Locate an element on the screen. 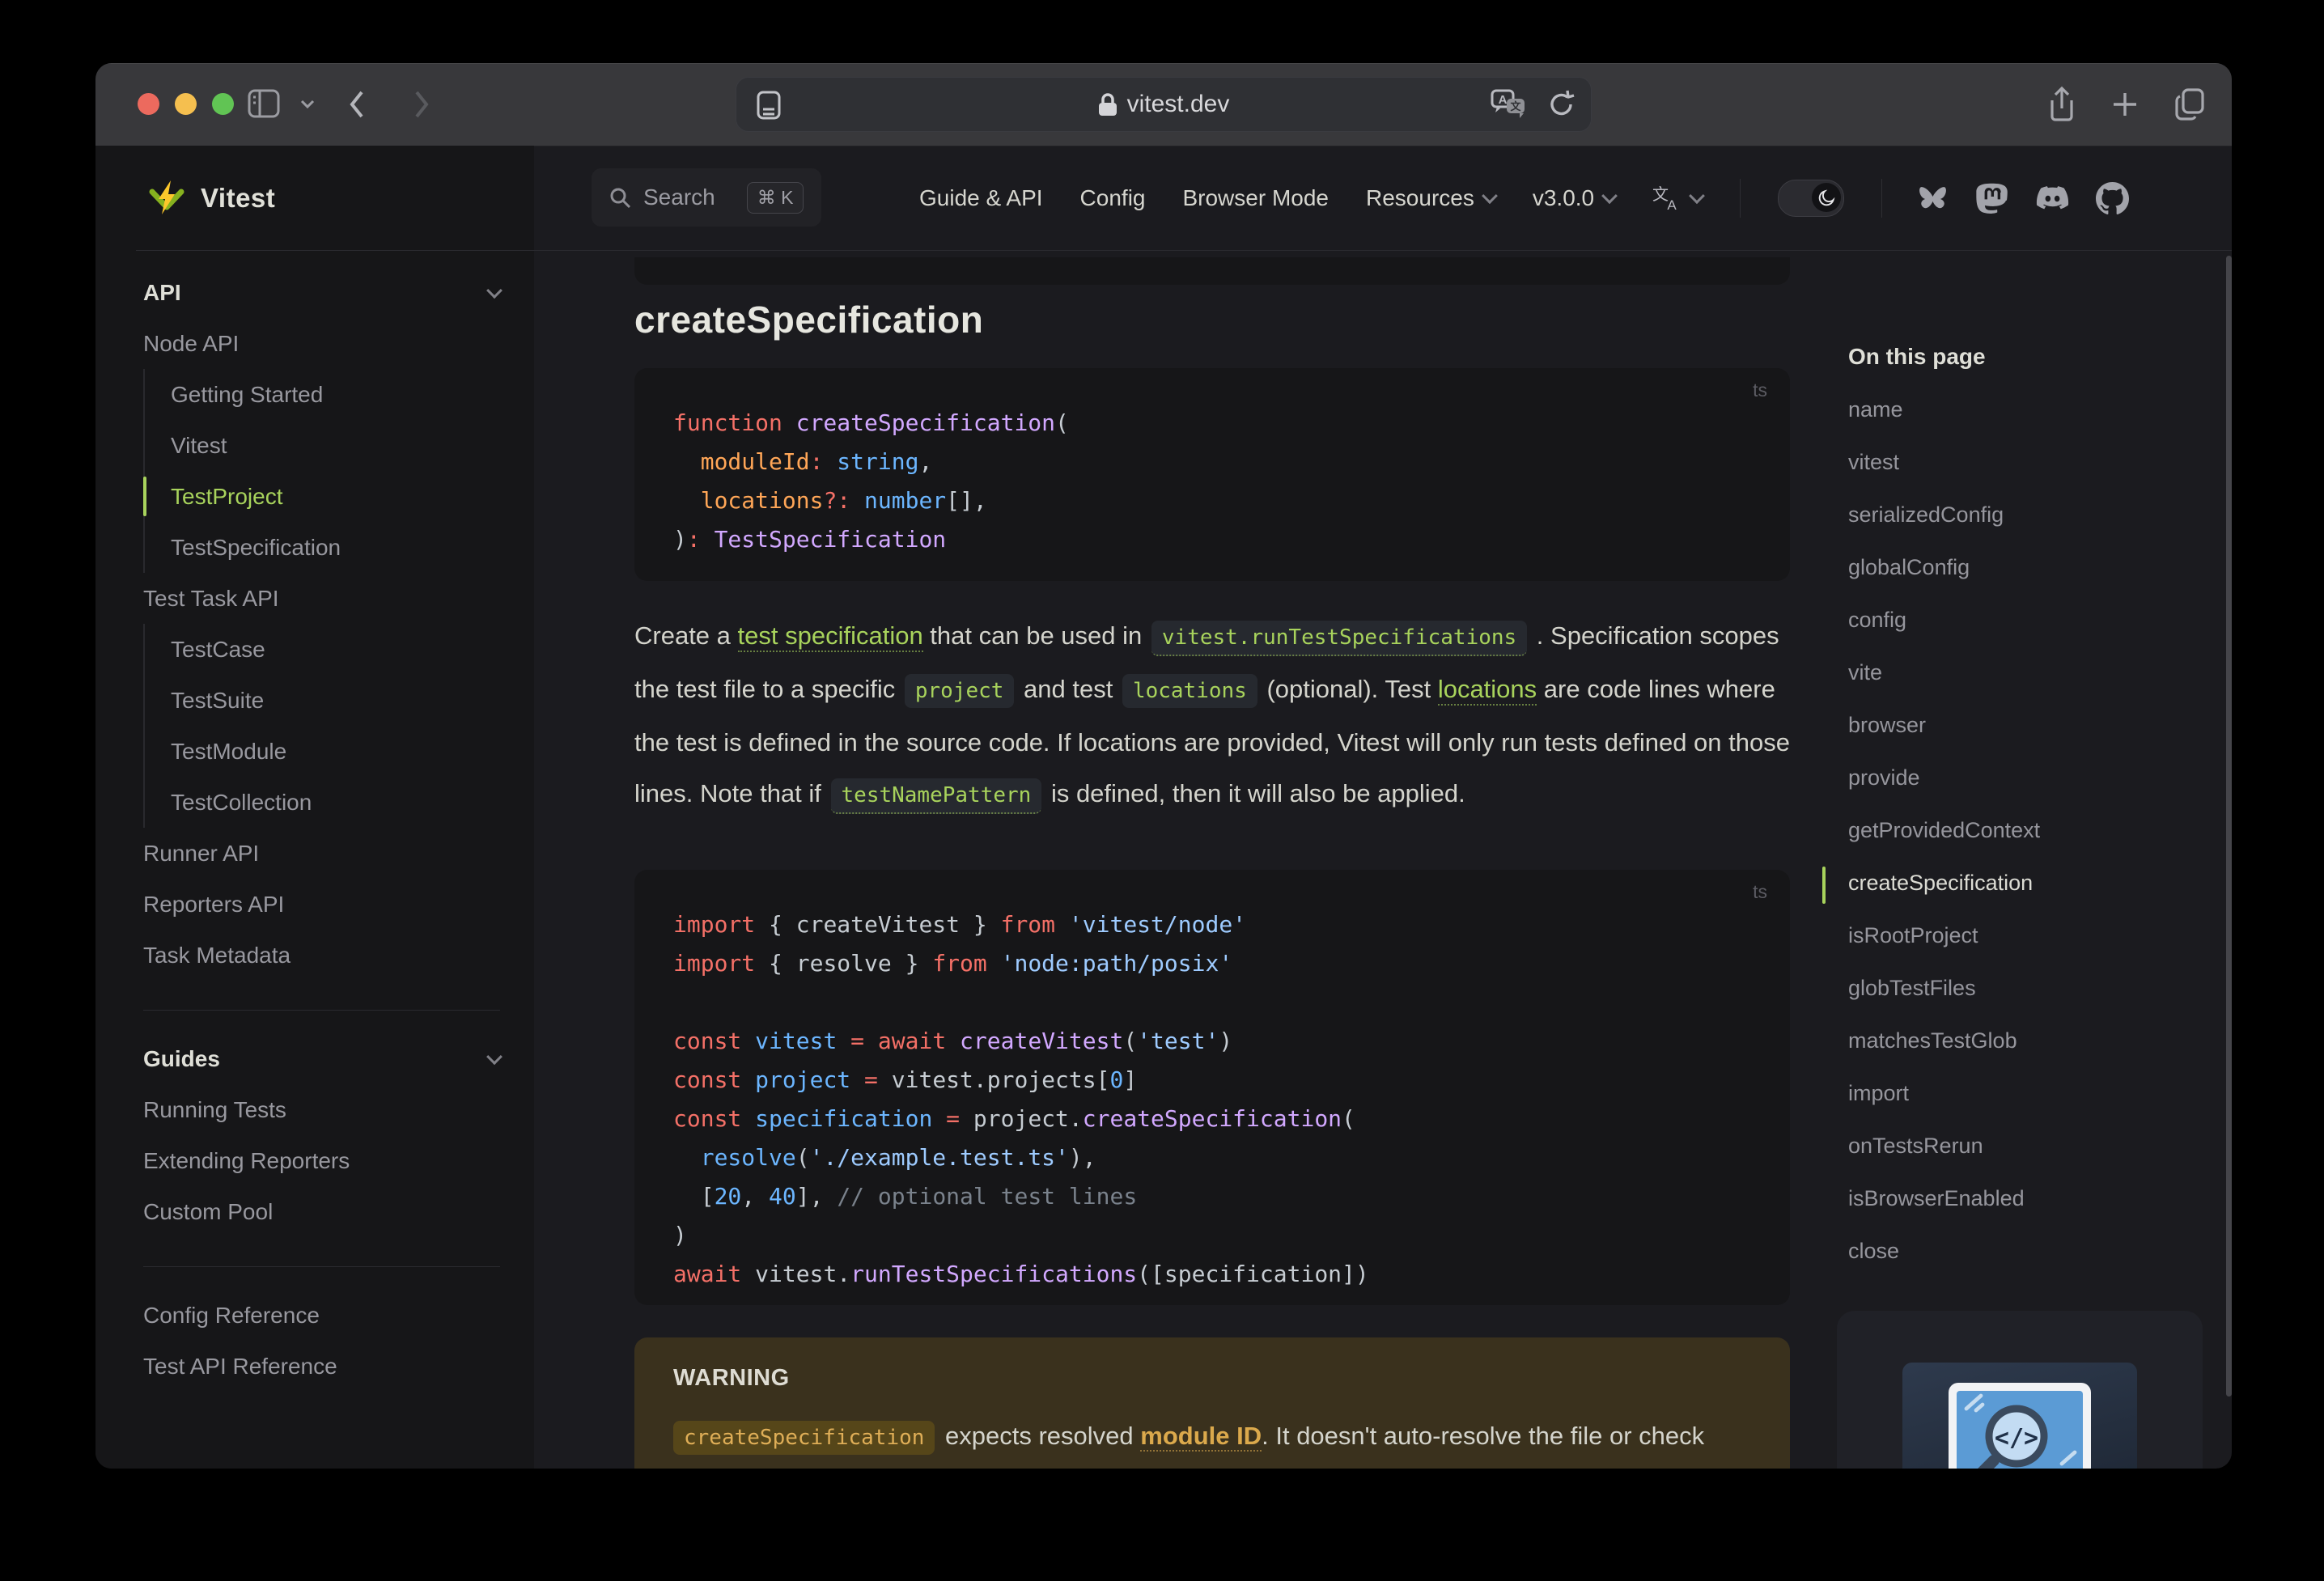 The height and width of the screenshot is (1581, 2324). inline-link: vitest.runTestSpecifications is located at coordinates (1339, 638).